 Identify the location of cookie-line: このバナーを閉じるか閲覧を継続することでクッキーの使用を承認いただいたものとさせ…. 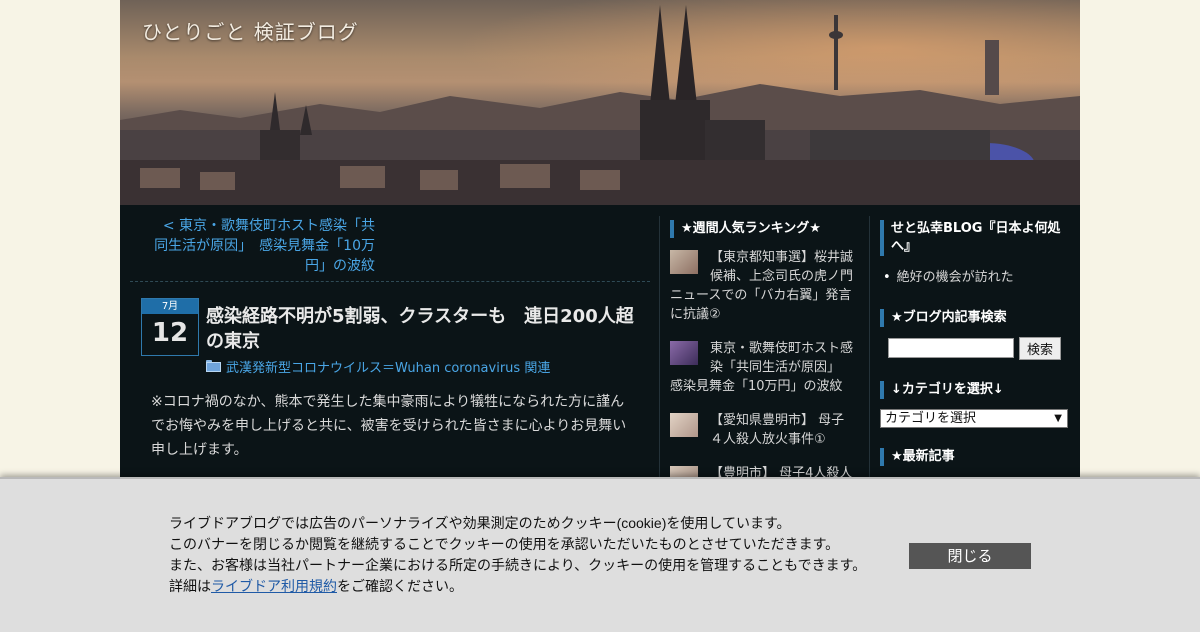
(504, 544).